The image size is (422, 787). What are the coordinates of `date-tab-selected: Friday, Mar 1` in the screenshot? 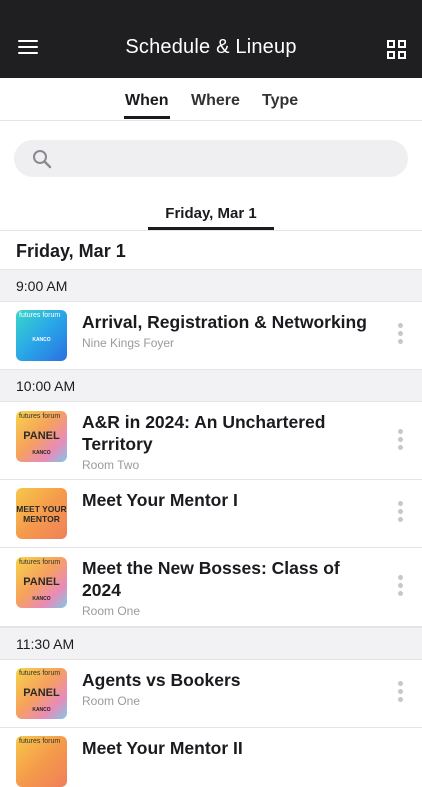 It's located at (211, 213).